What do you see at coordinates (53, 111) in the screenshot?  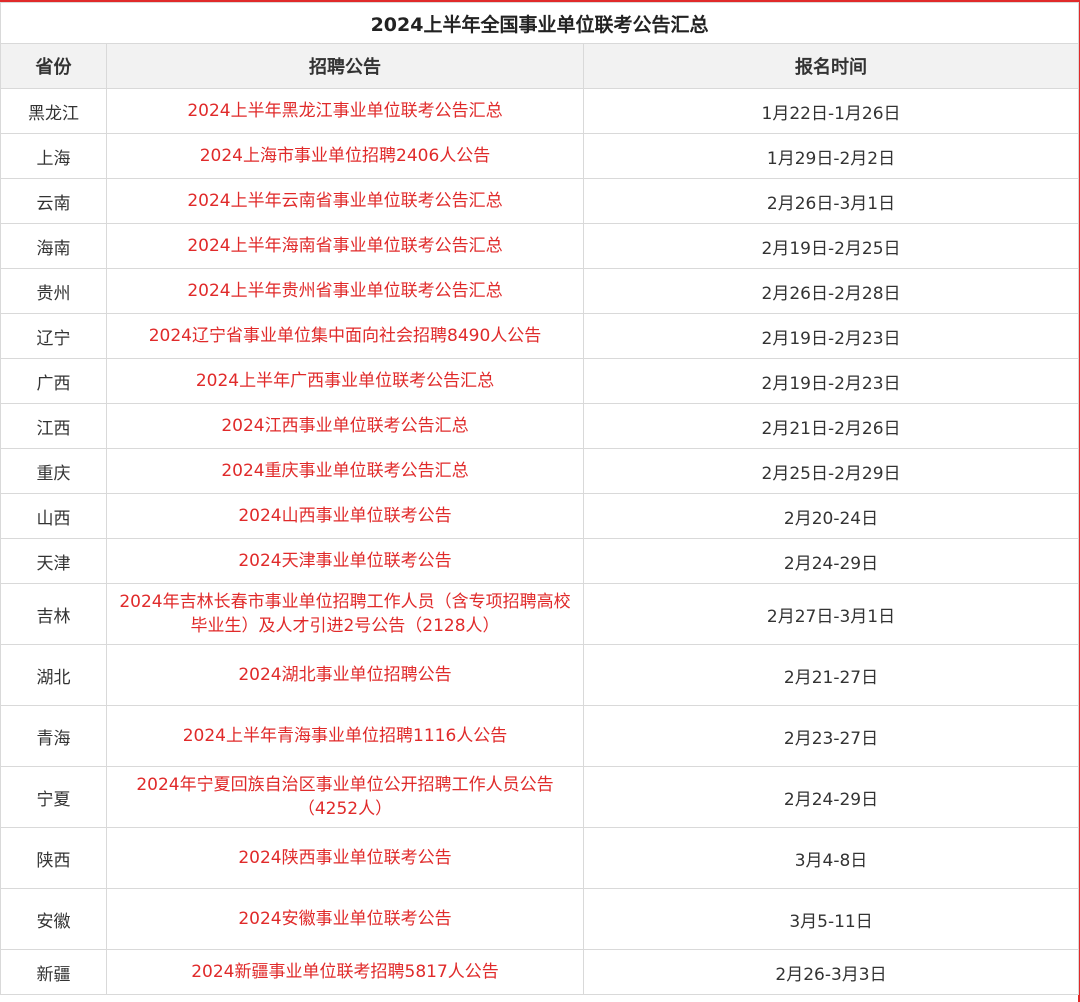 I see `province-cell: 黑龙江` at bounding box center [53, 111].